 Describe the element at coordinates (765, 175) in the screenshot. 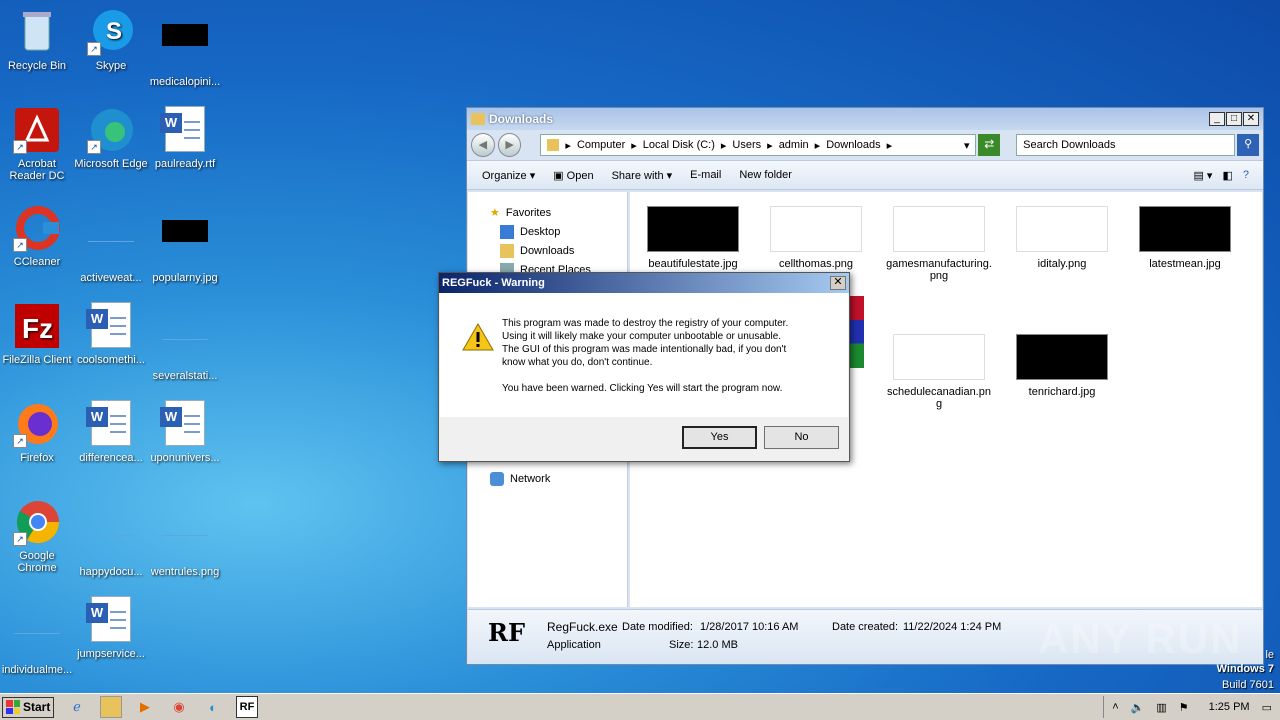

I see `new-folder-button: New folder` at that location.